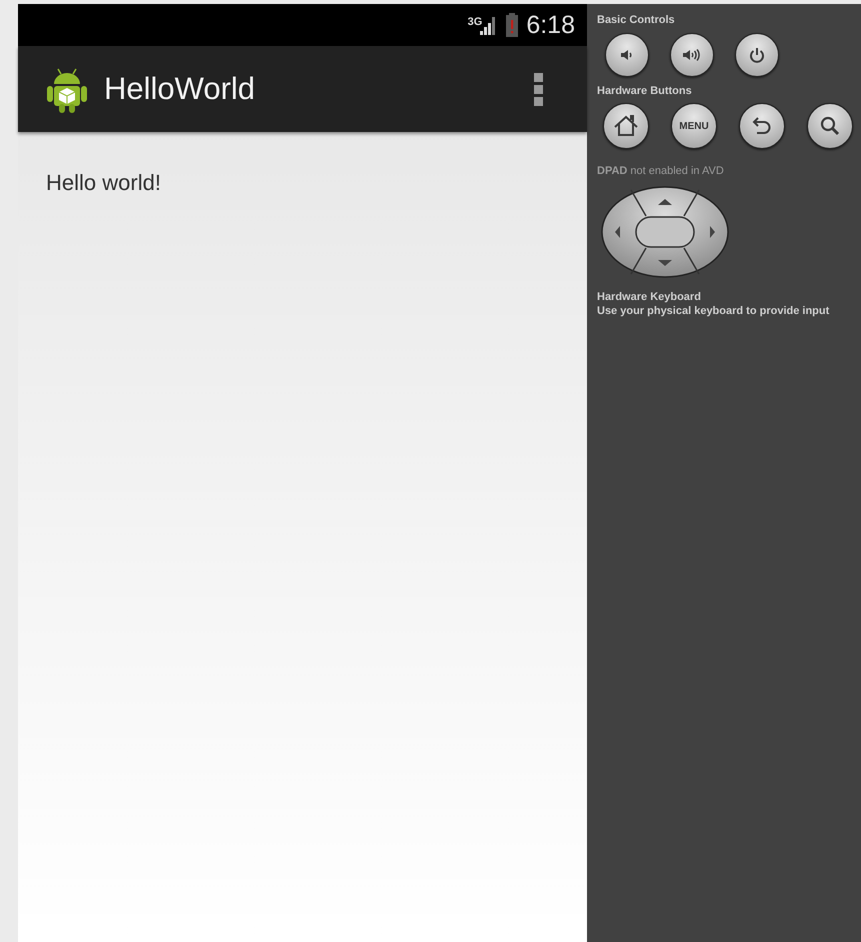 The height and width of the screenshot is (942, 861). Describe the element at coordinates (180, 89) in the screenshot. I see `app-title: HelloWorld` at that location.